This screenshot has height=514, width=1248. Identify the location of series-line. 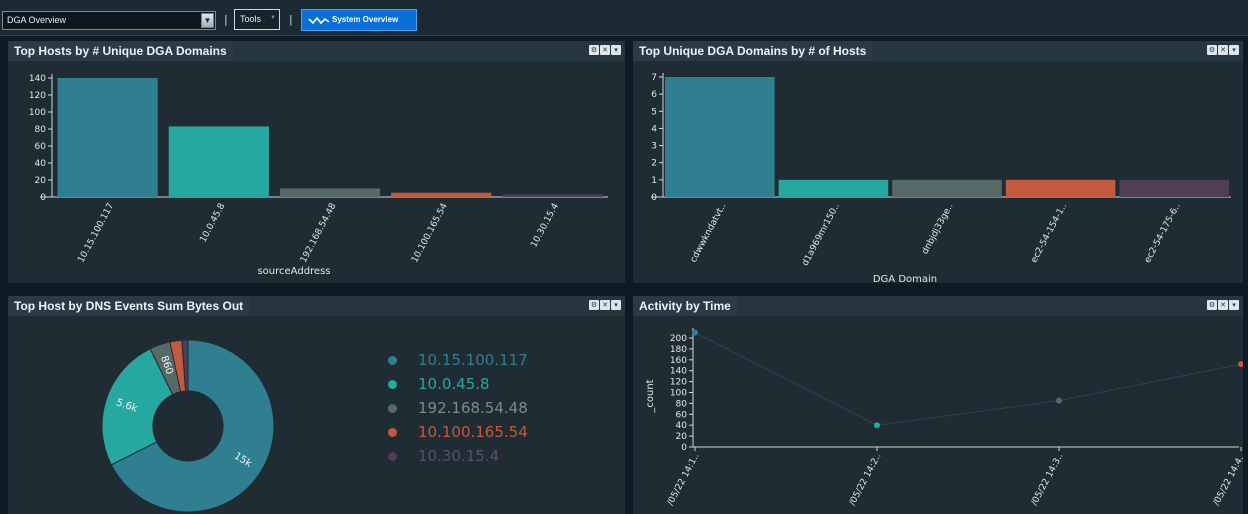
(968, 379).